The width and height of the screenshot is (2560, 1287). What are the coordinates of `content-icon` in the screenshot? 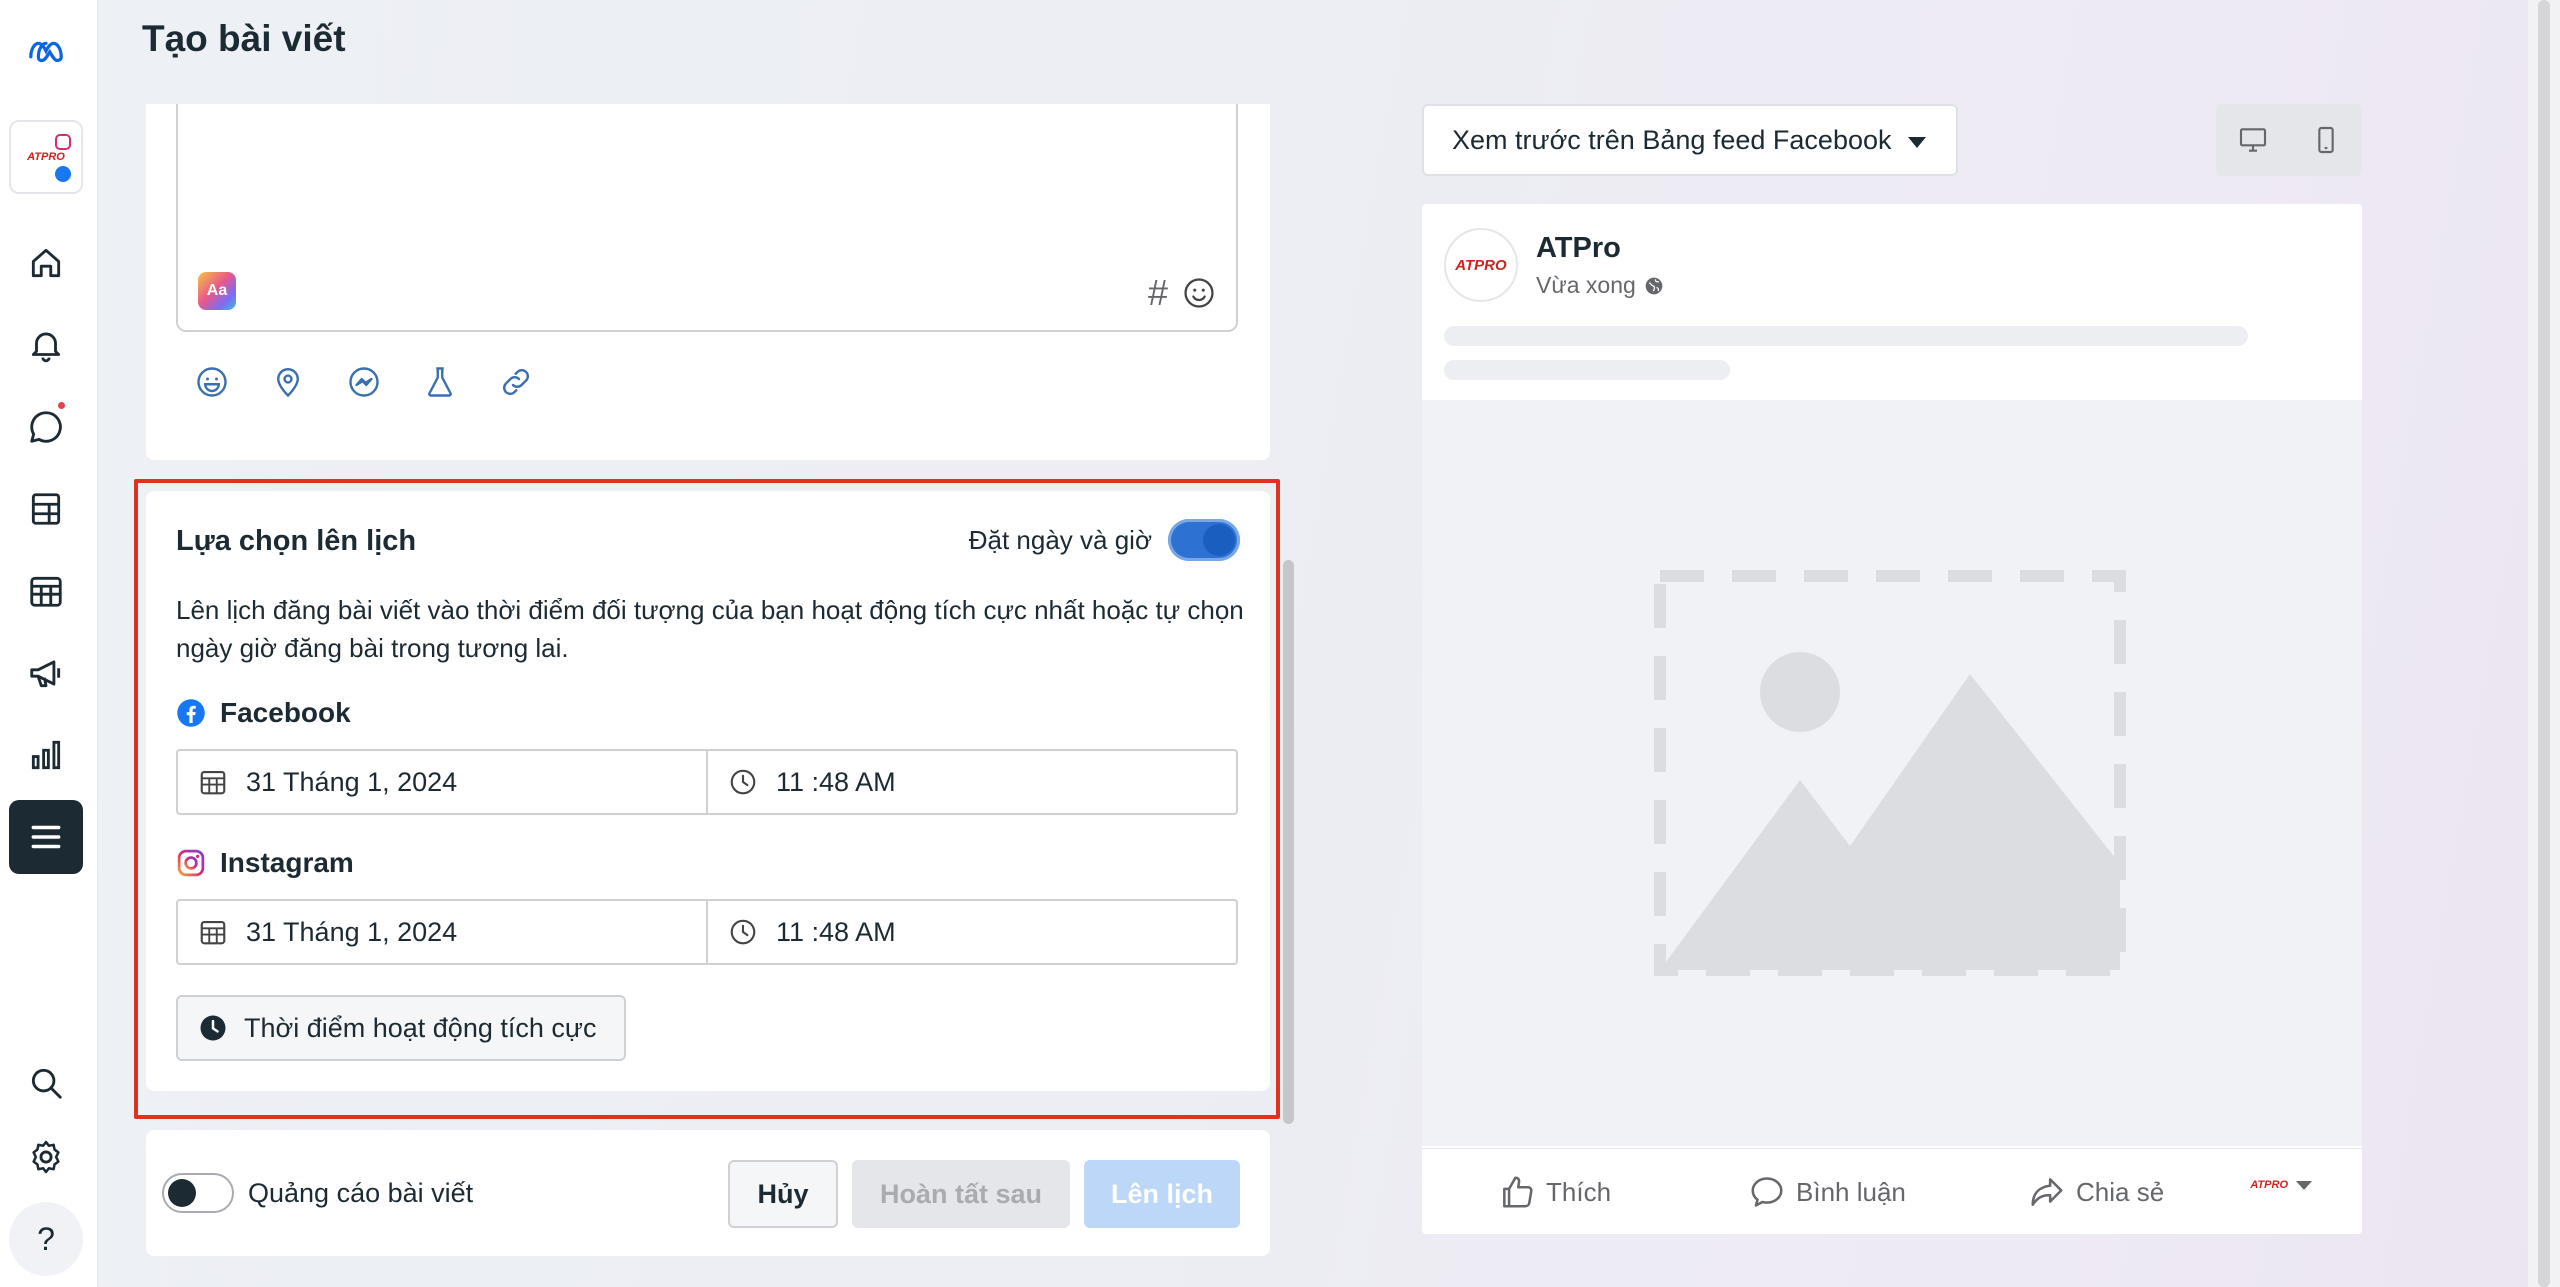 It's located at (46, 509).